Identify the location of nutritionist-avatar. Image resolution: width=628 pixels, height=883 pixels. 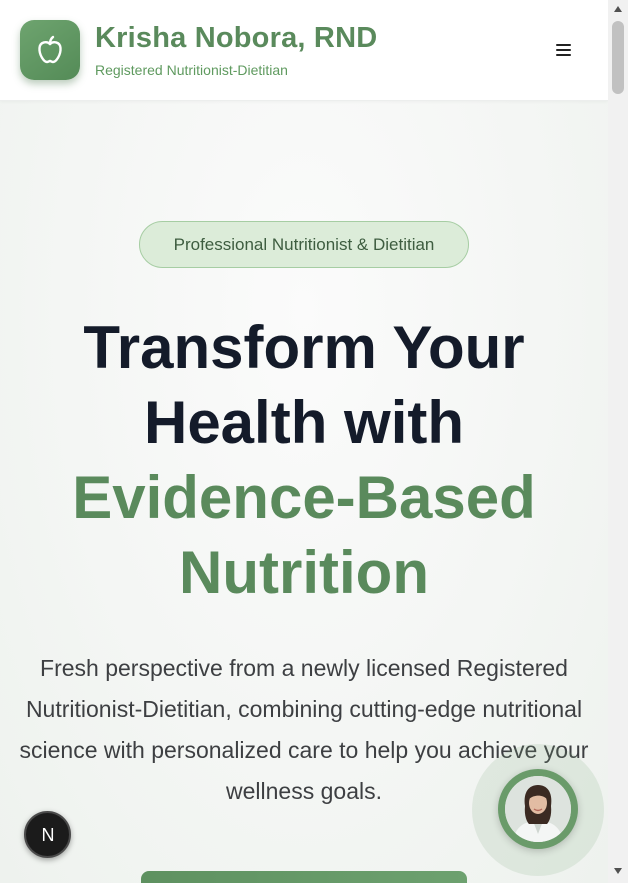
(538, 809).